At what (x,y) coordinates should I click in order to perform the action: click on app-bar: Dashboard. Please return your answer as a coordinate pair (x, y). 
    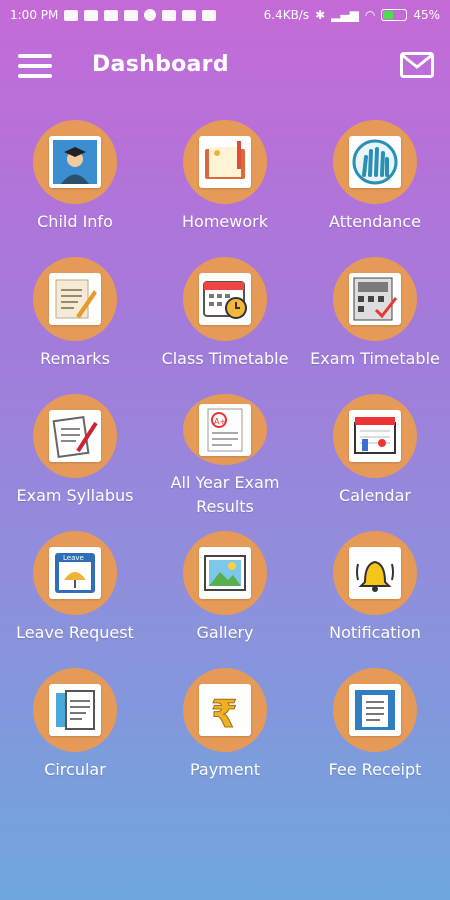
    Looking at the image, I should click on (225, 68).